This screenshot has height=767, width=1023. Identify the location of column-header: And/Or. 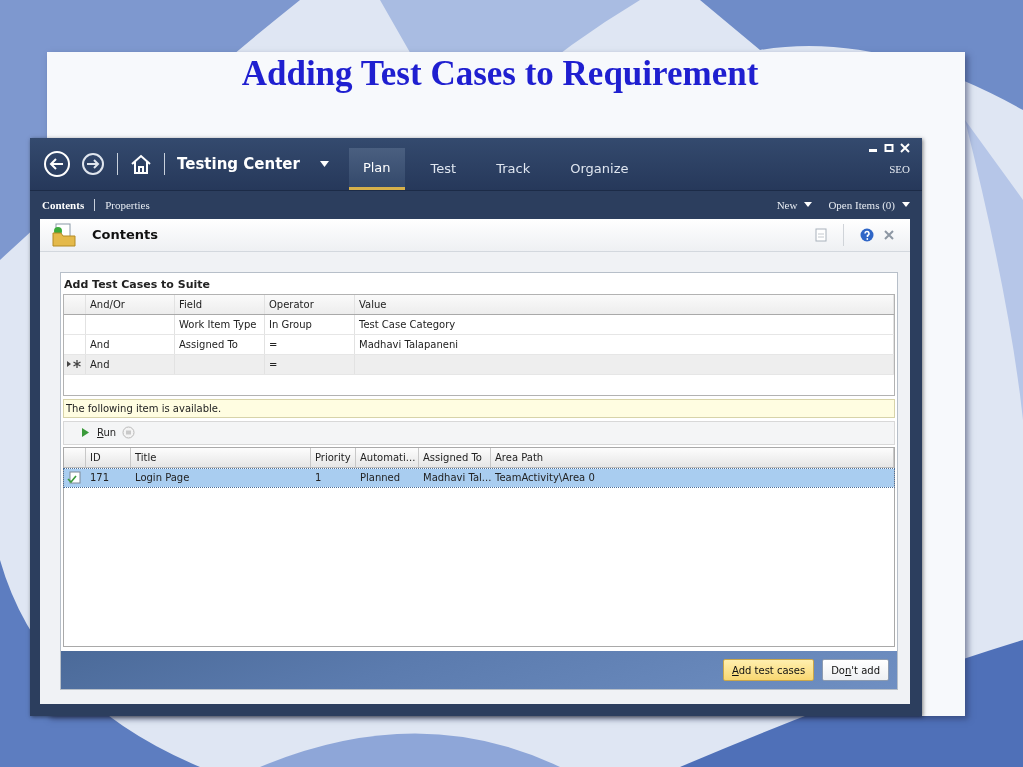
(130, 304).